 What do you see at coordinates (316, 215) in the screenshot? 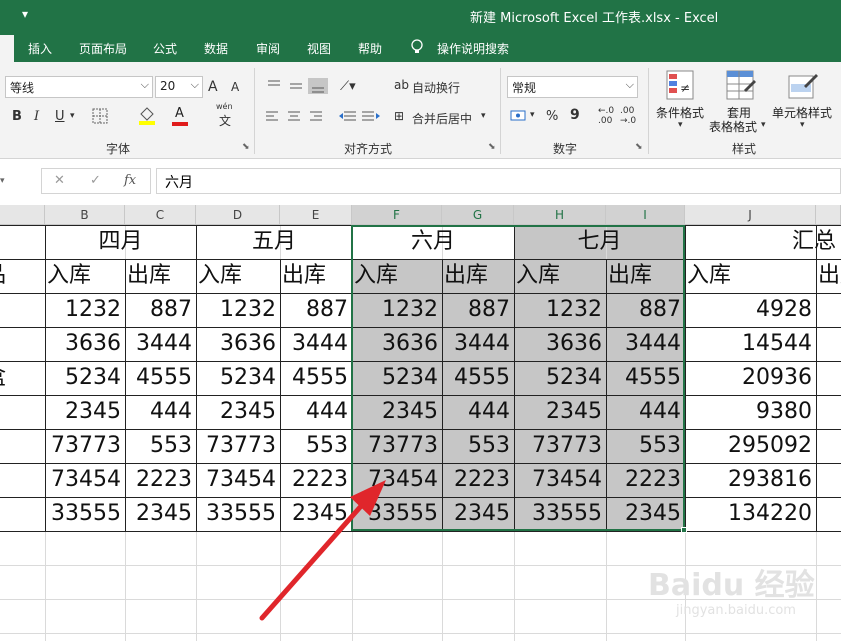
I see `column-header-e: E` at bounding box center [316, 215].